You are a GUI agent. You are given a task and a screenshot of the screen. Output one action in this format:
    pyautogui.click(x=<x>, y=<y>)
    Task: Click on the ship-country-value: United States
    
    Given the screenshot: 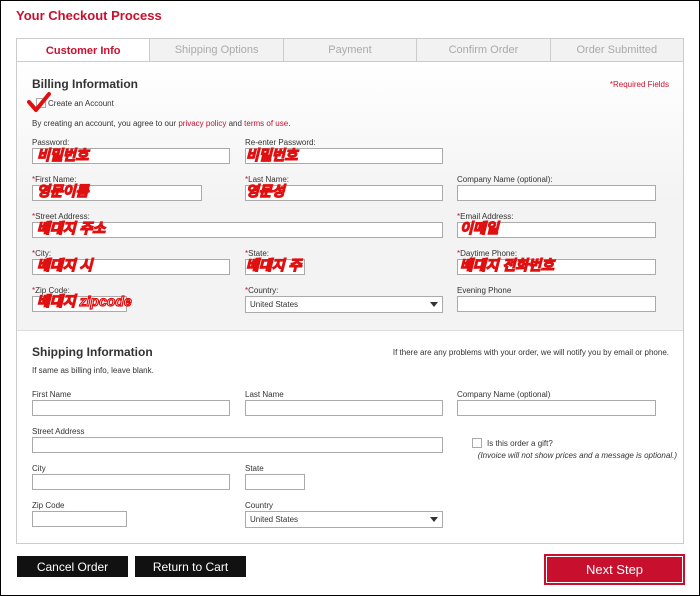 What is the action you would take?
    pyautogui.click(x=274, y=519)
    